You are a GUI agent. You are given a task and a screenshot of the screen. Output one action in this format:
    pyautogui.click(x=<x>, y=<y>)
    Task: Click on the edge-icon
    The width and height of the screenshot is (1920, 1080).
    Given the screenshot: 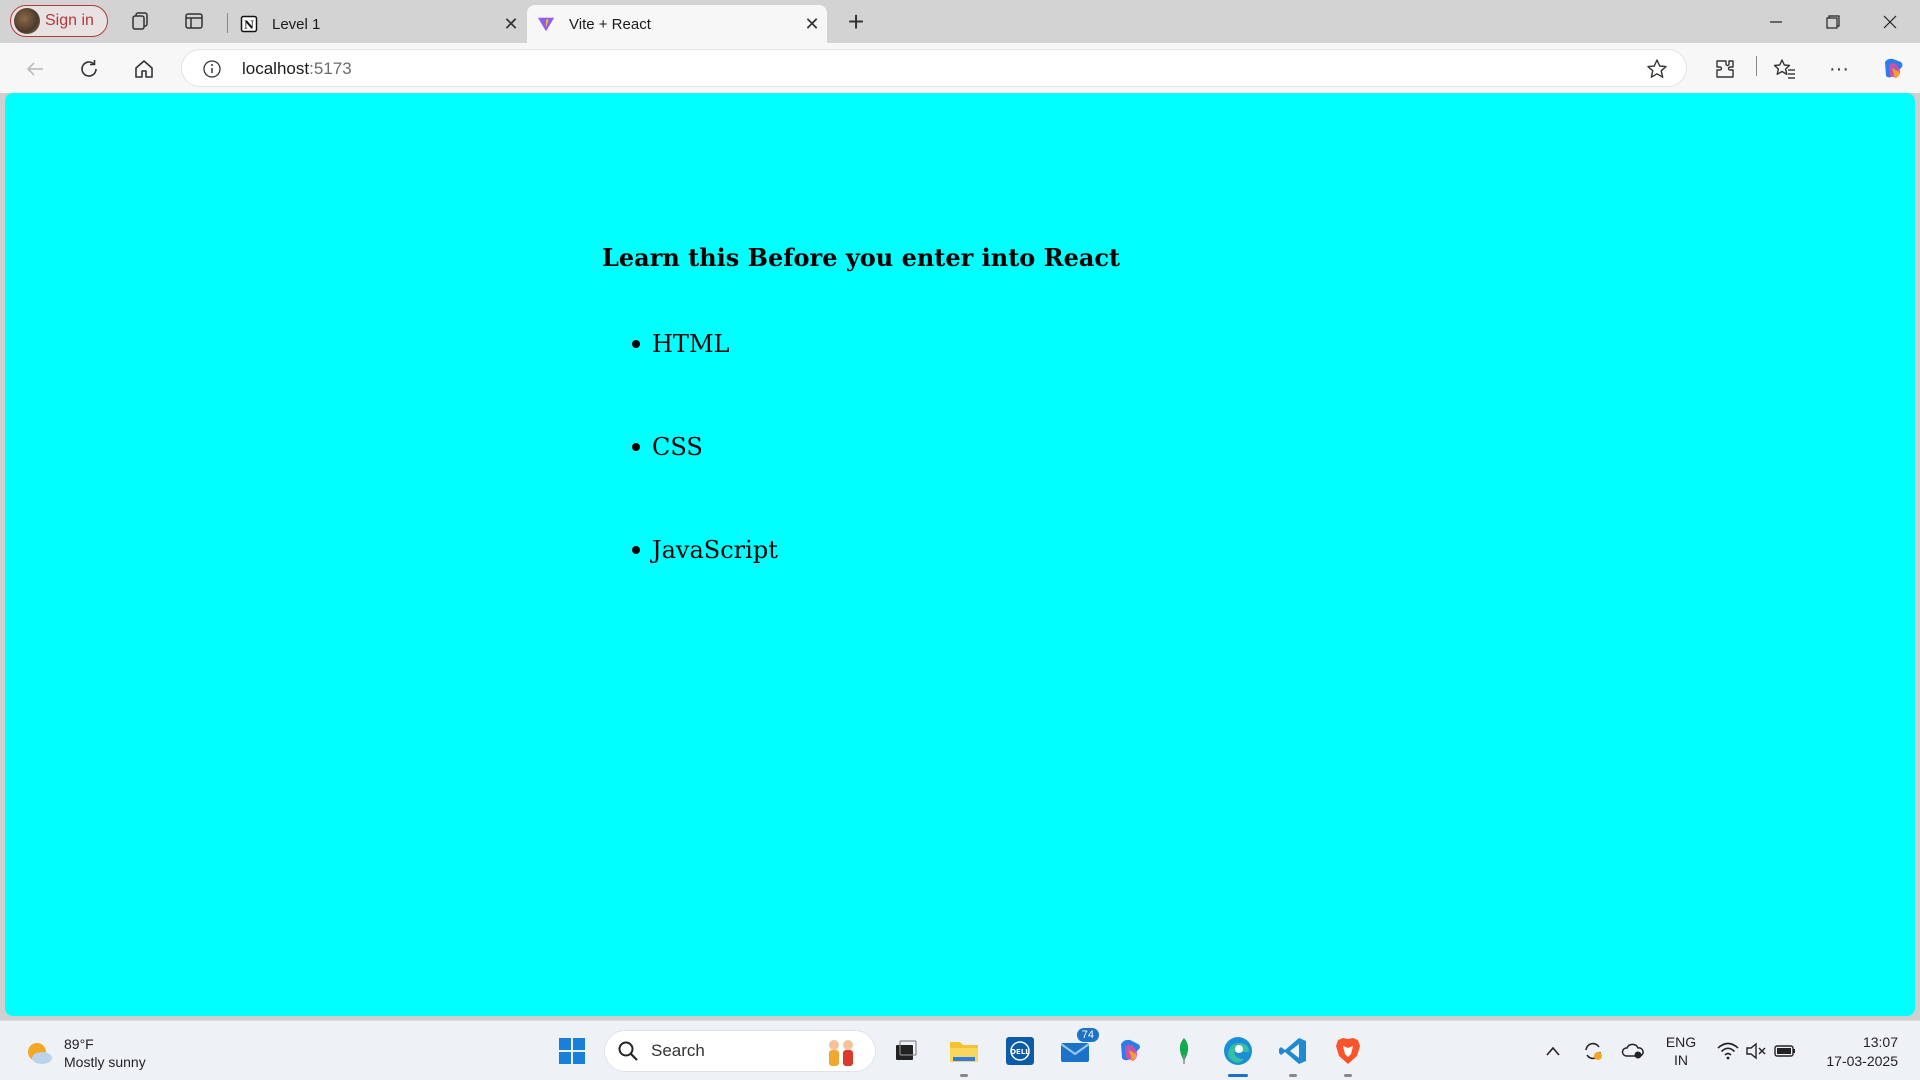 What is the action you would take?
    pyautogui.click(x=1238, y=1054)
    